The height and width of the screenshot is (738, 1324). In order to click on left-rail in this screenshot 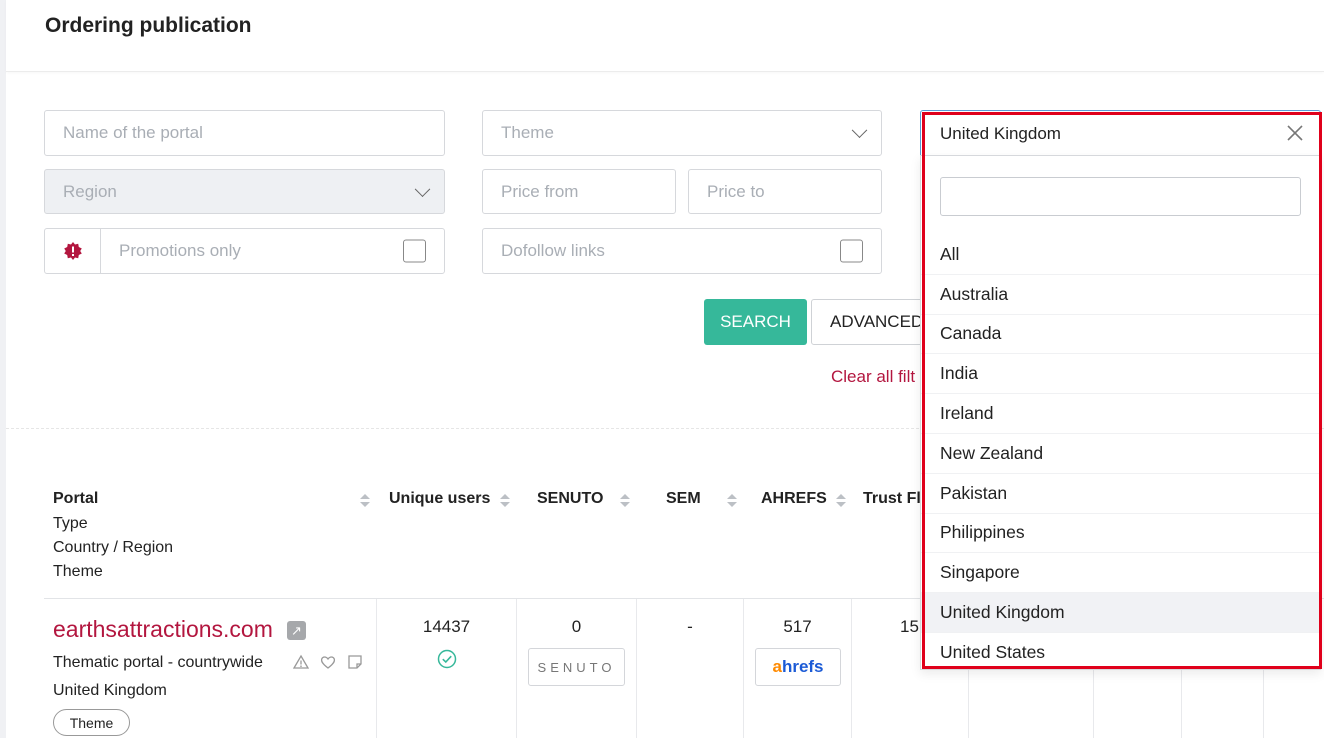, I will do `click(3, 369)`.